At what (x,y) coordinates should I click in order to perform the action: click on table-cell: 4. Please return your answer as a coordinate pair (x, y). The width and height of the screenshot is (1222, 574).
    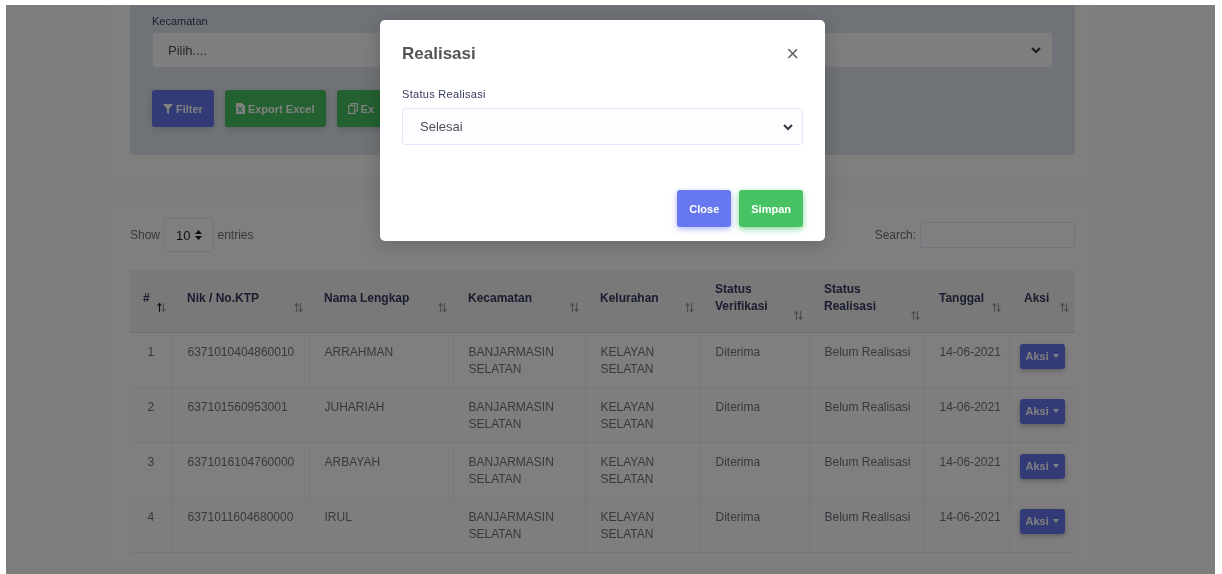
    Looking at the image, I should click on (151, 516).